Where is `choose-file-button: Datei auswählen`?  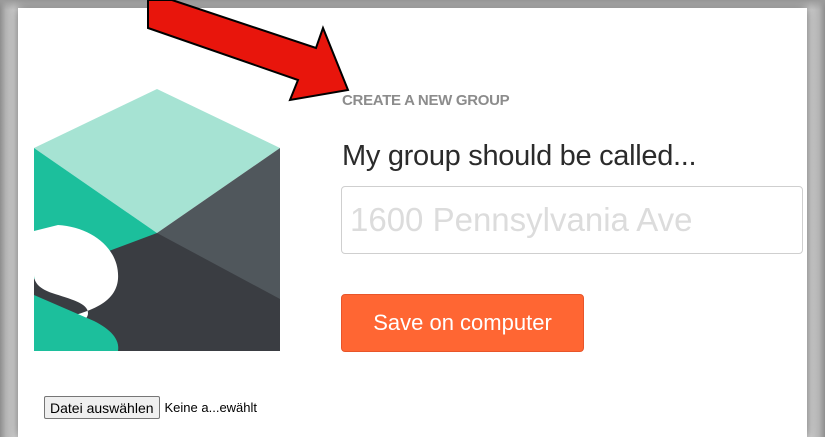
choose-file-button: Datei auswählen is located at coordinates (102, 407).